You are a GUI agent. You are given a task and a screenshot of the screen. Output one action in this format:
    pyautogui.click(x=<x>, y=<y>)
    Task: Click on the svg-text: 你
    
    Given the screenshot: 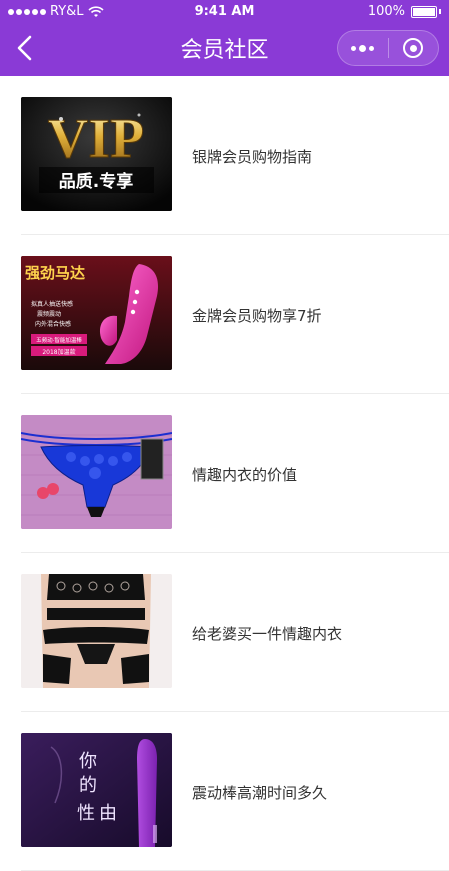 What is the action you would take?
    pyautogui.click(x=88, y=761)
    